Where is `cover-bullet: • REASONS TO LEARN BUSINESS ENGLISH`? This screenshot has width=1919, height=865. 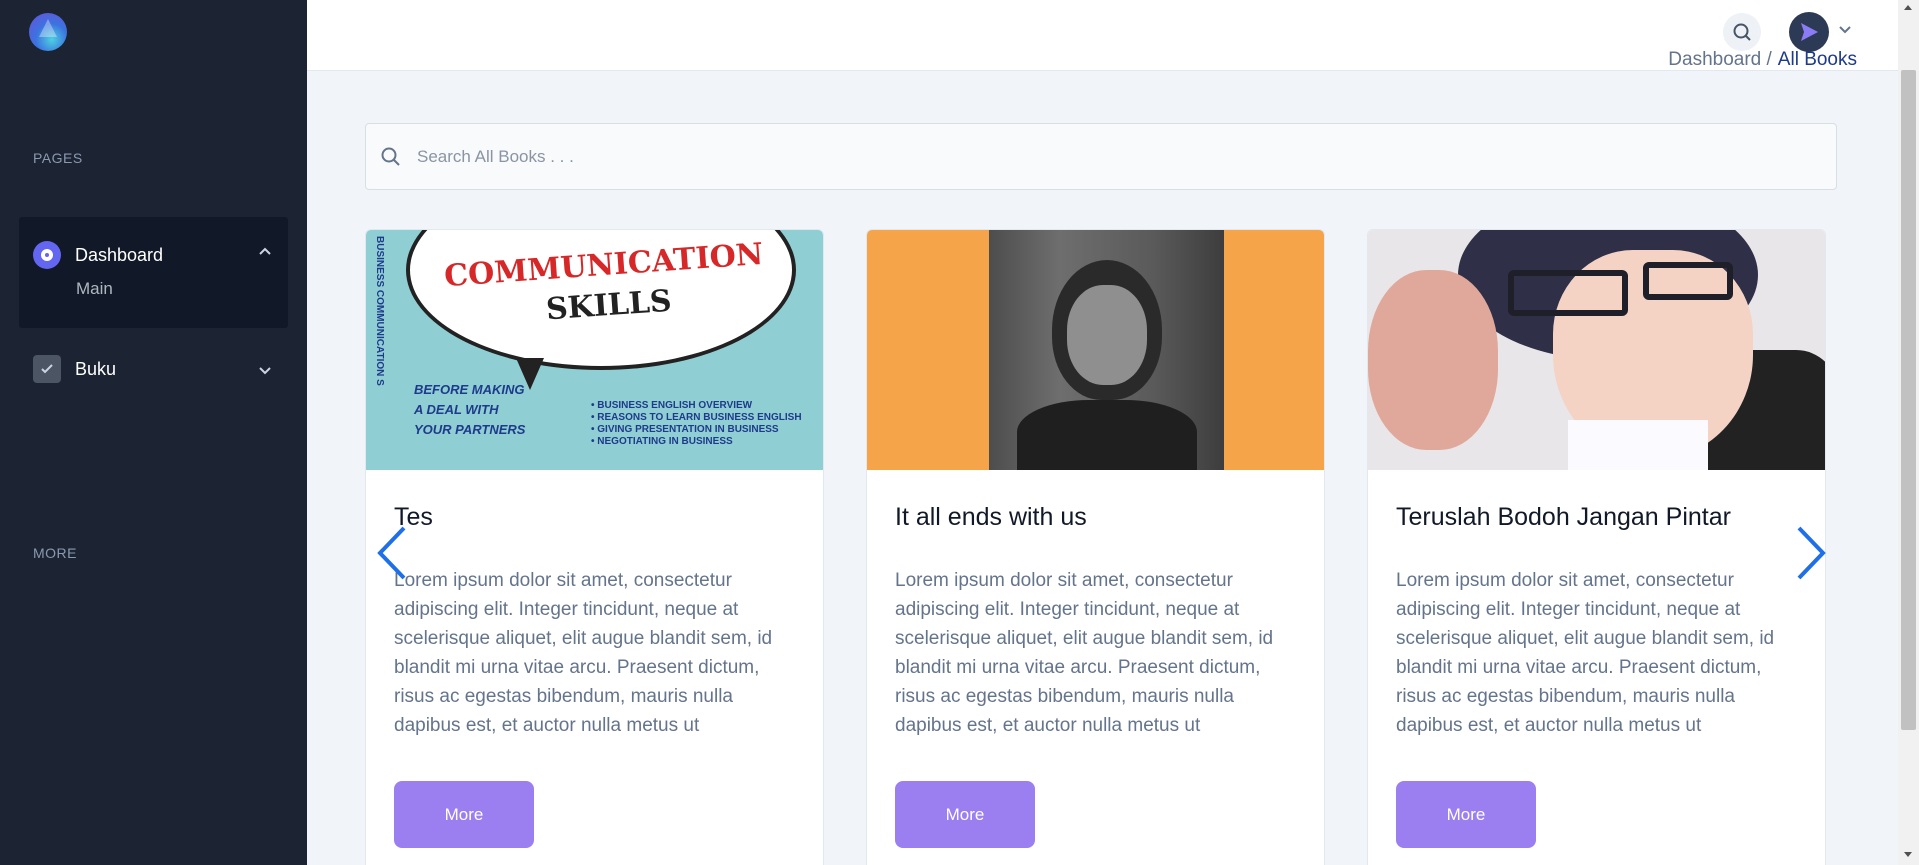 cover-bullet: • REASONS TO LEARN BUSINESS ENGLISH is located at coordinates (696, 417).